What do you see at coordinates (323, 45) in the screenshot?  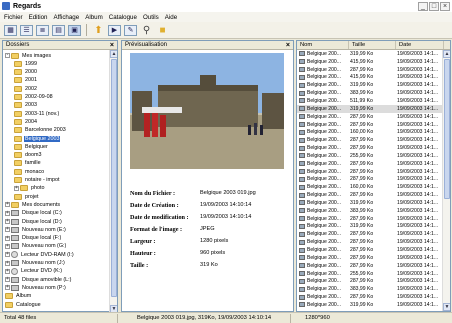 I see `column-nom: Nom` at bounding box center [323, 45].